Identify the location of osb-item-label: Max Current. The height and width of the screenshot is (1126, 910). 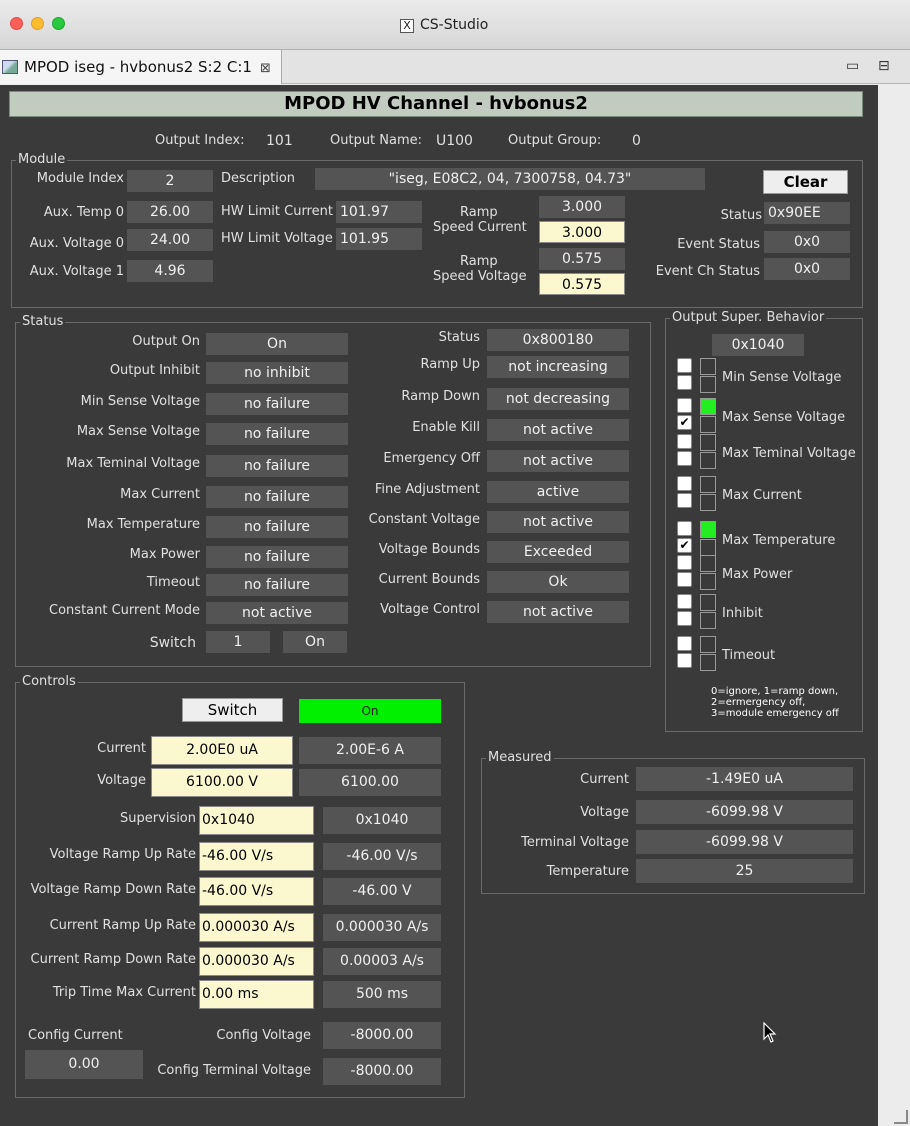
(762, 495).